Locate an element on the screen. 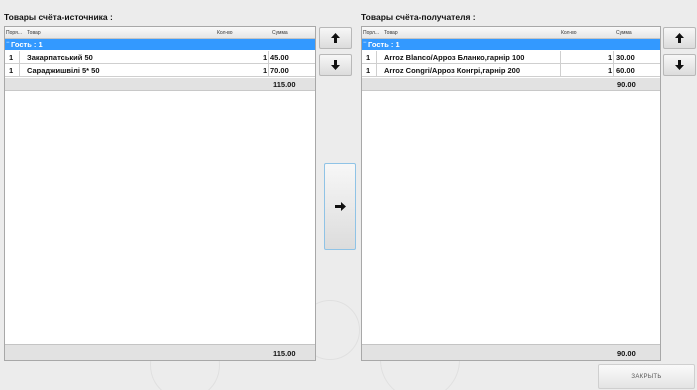  row-sum: 70.00 is located at coordinates (279, 70).